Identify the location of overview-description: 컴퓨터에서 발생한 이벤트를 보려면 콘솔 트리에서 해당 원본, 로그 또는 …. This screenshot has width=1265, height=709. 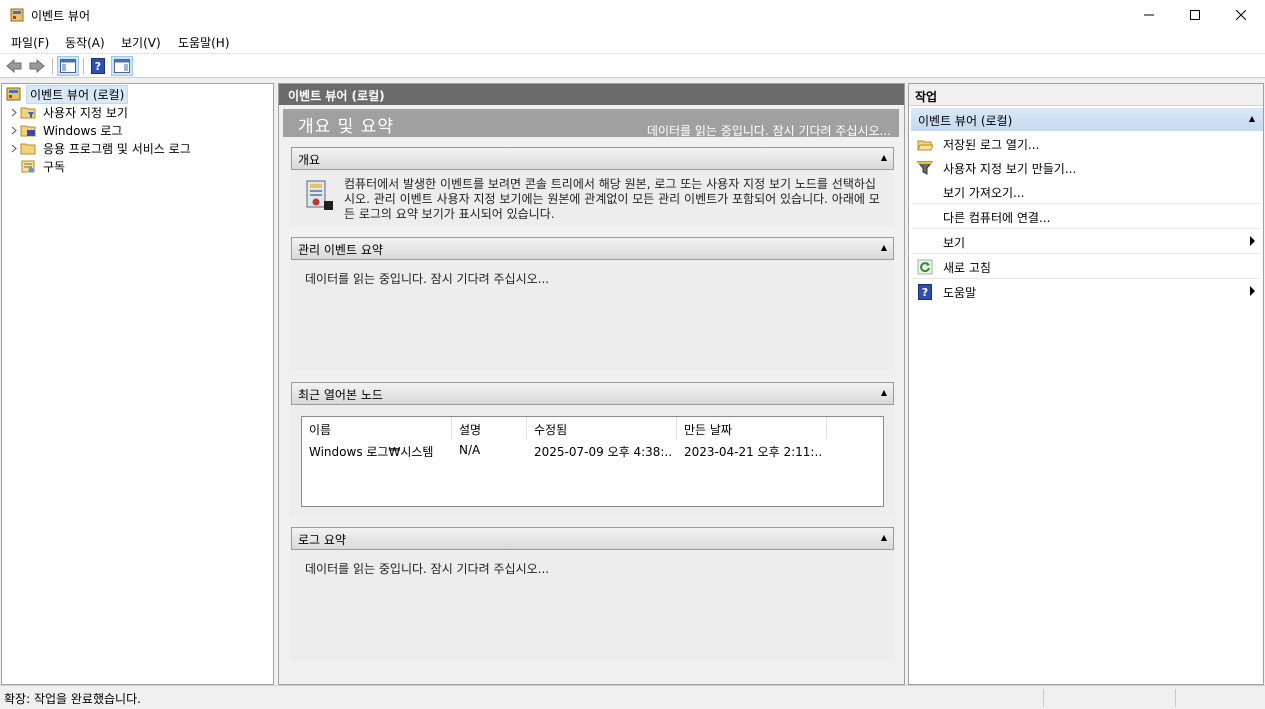
(612, 199).